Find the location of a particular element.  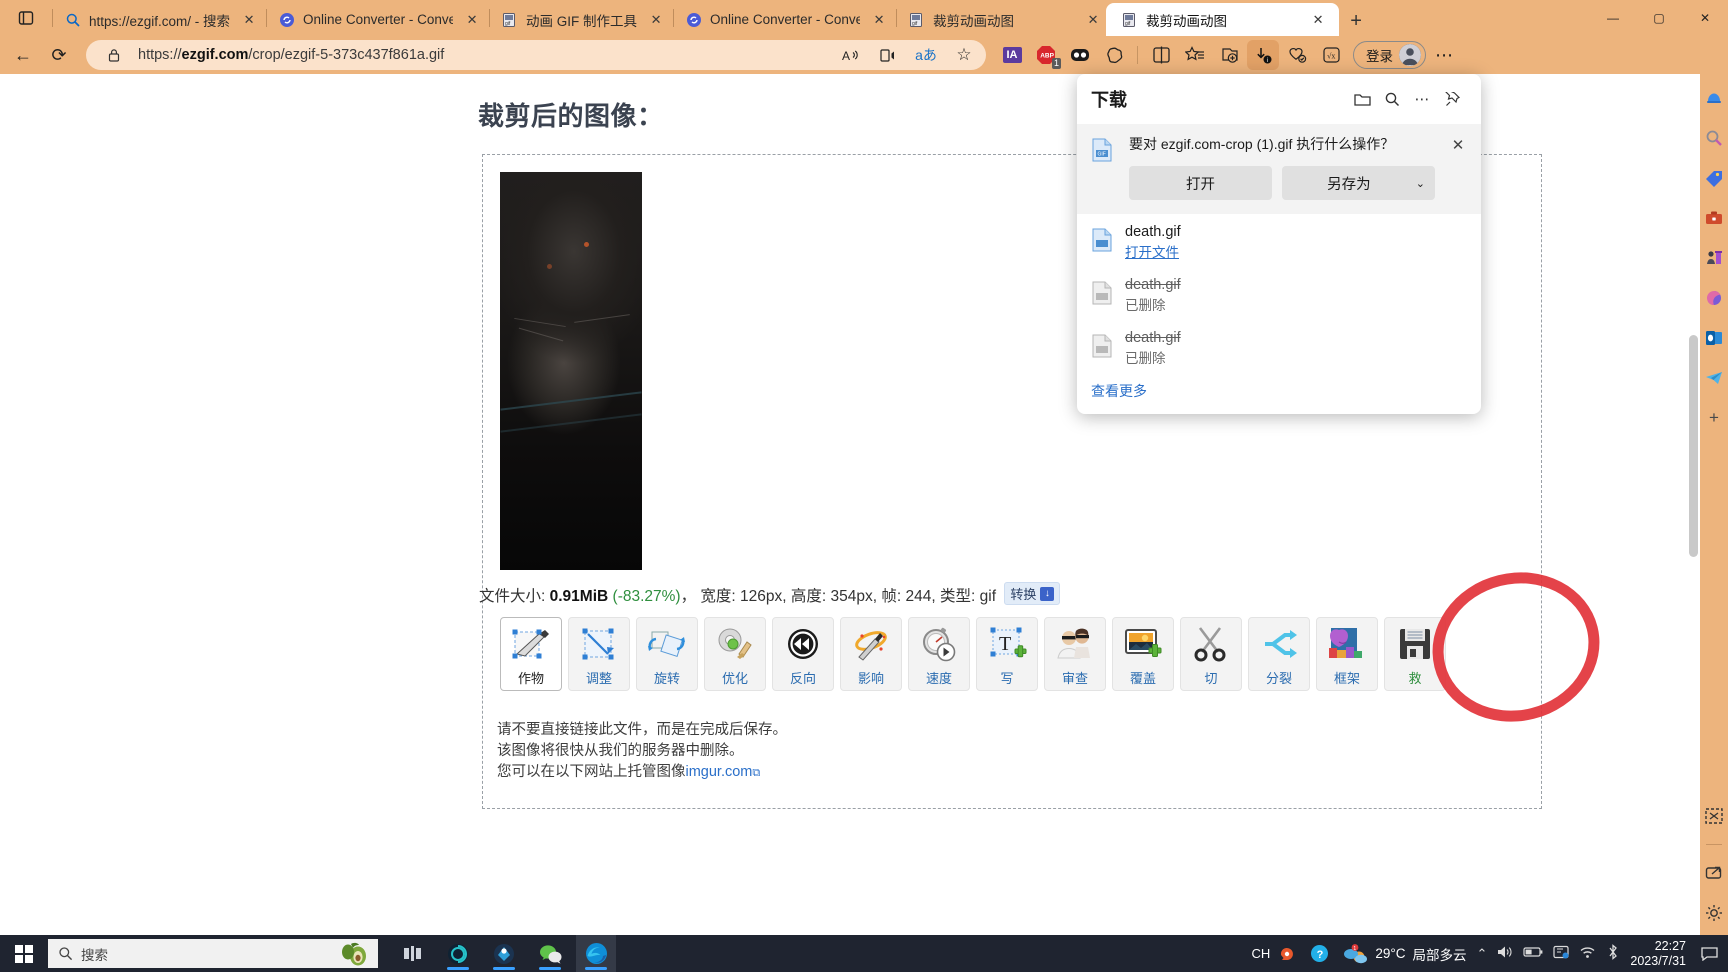

scrollbar-thumb is located at coordinates (1693, 446).